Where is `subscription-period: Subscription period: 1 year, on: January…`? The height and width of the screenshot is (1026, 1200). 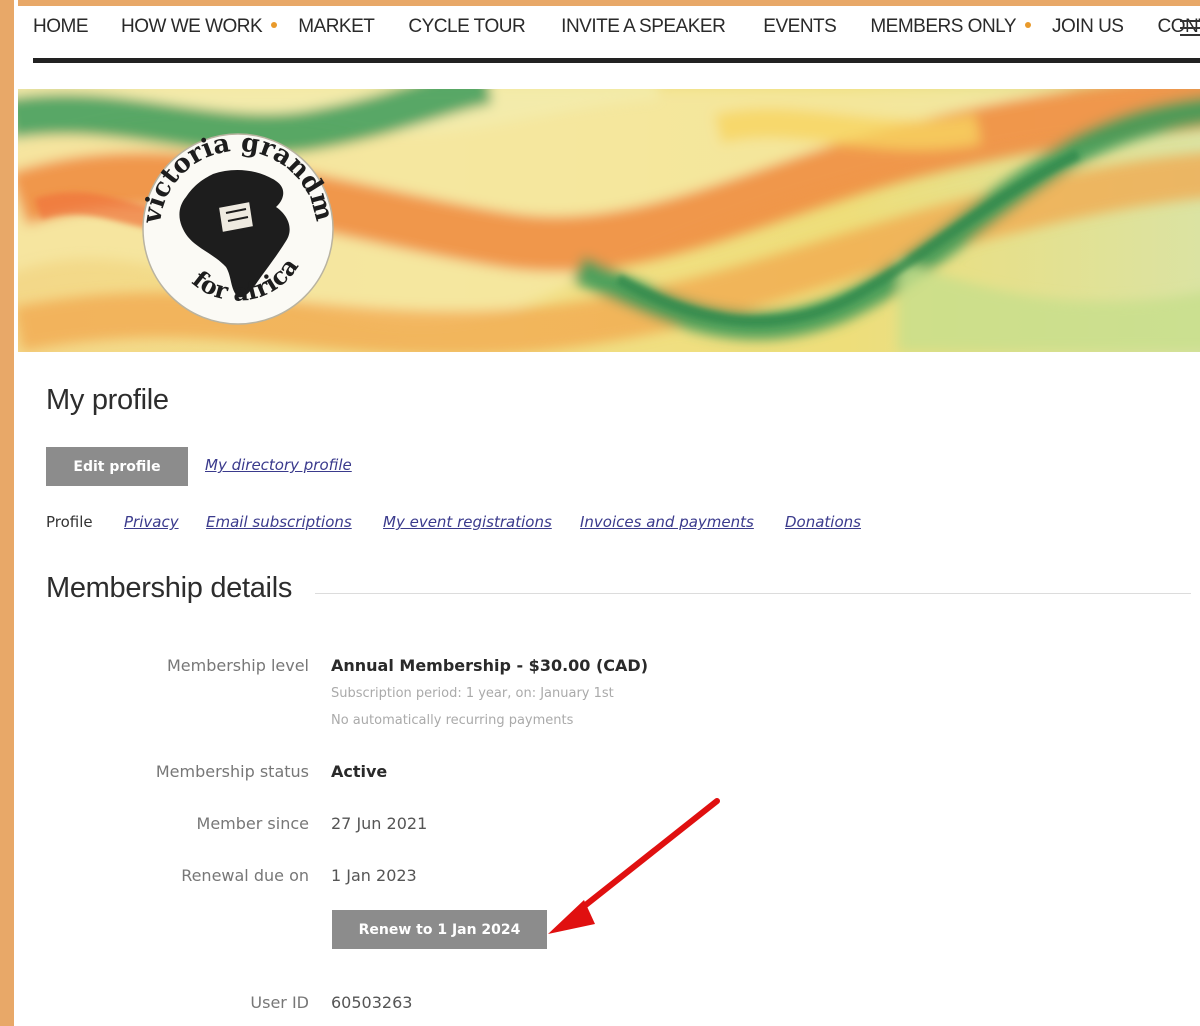 subscription-period: Subscription period: 1 year, on: January… is located at coordinates (472, 693).